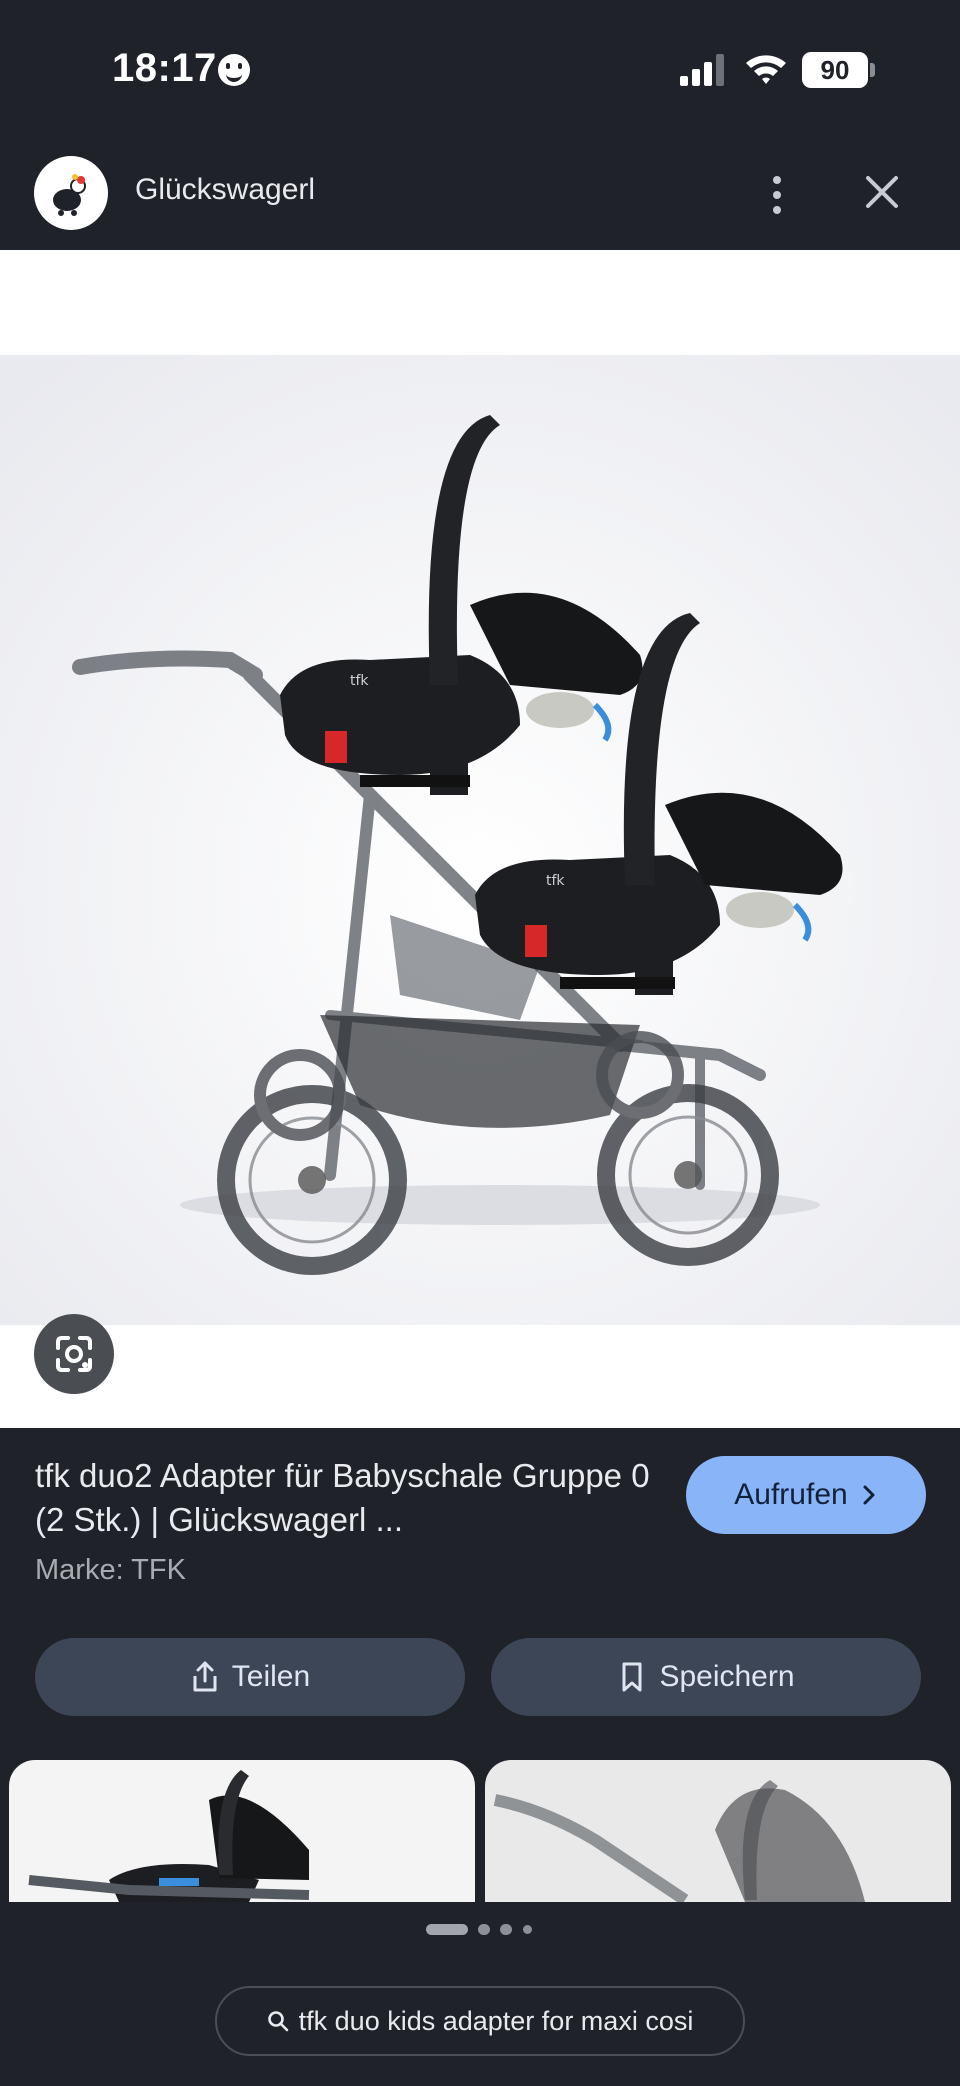  Describe the element at coordinates (679, 1841) in the screenshot. I see `related-image-2-graphic` at that location.